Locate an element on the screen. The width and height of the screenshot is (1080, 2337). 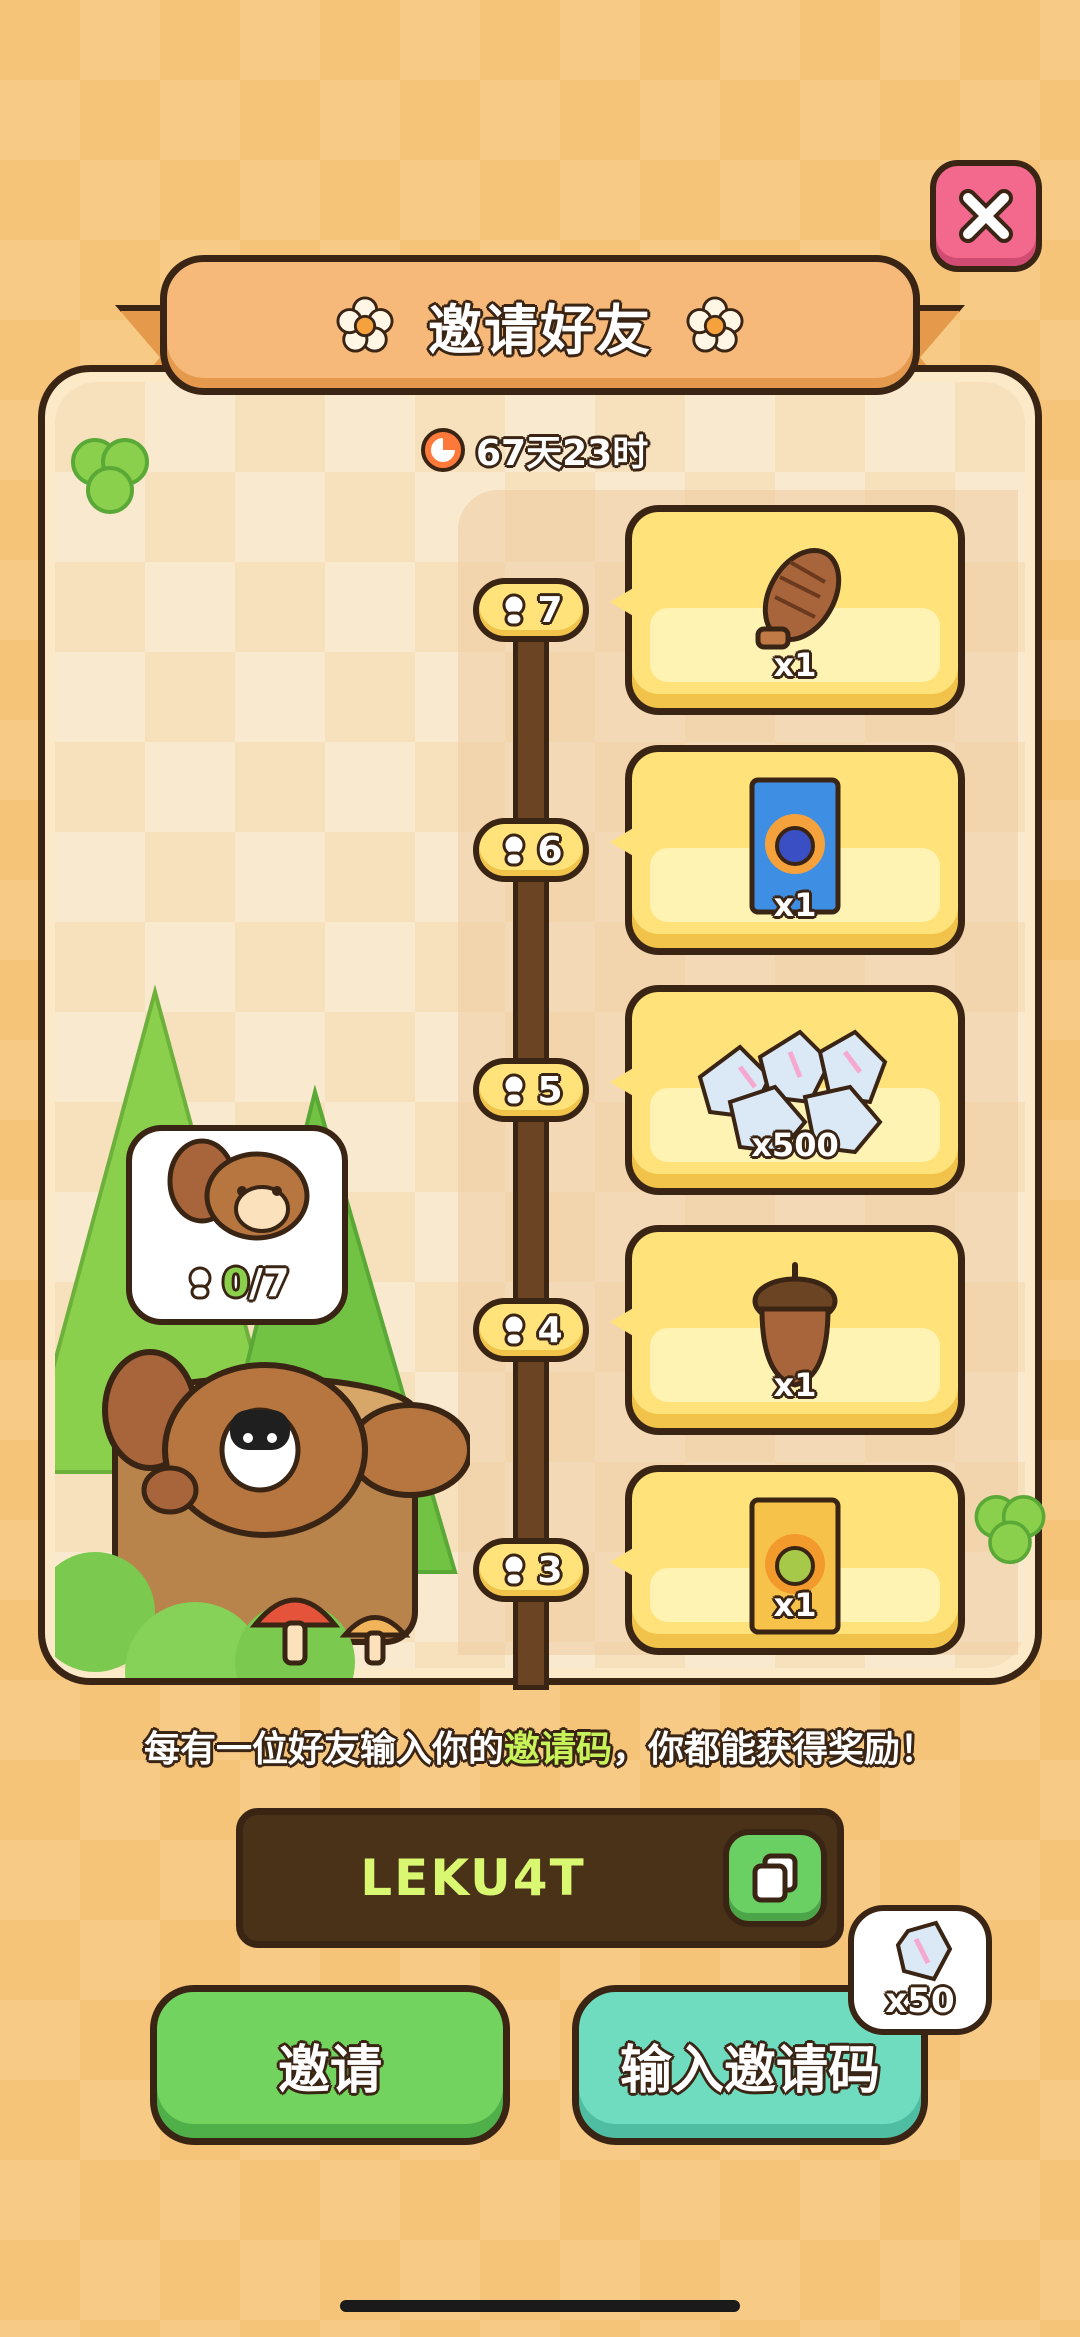
friend-progress: 0/7 is located at coordinates (237, 1283).